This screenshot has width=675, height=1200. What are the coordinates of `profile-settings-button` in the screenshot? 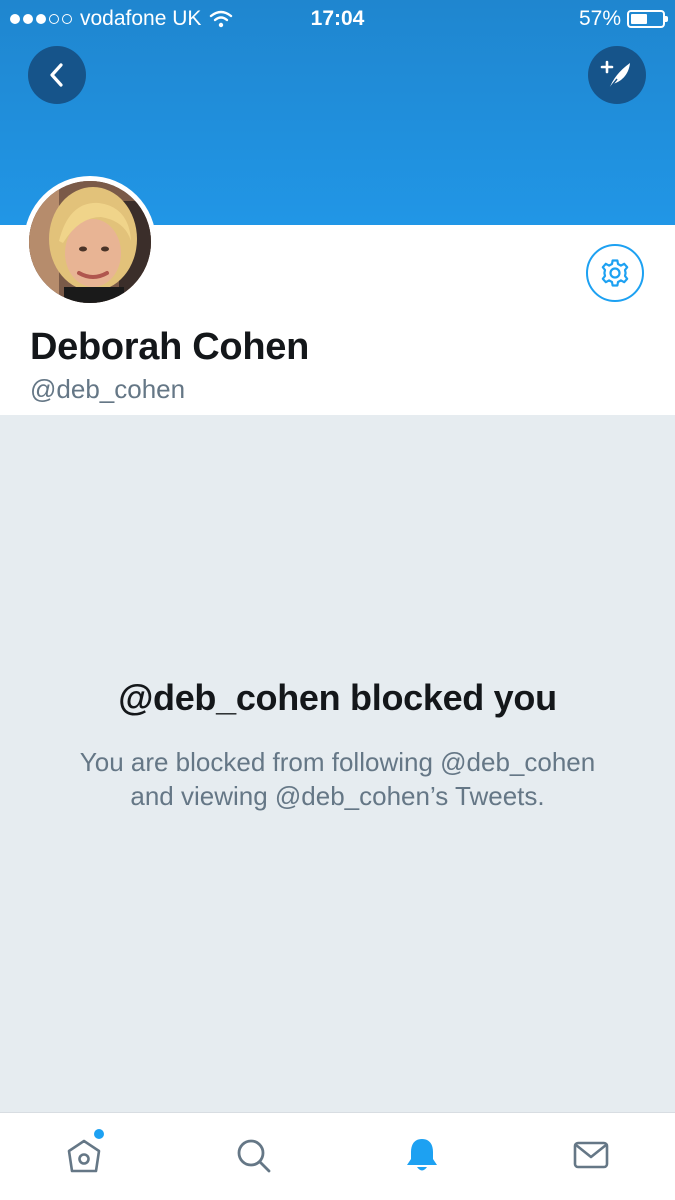 It's located at (615, 273).